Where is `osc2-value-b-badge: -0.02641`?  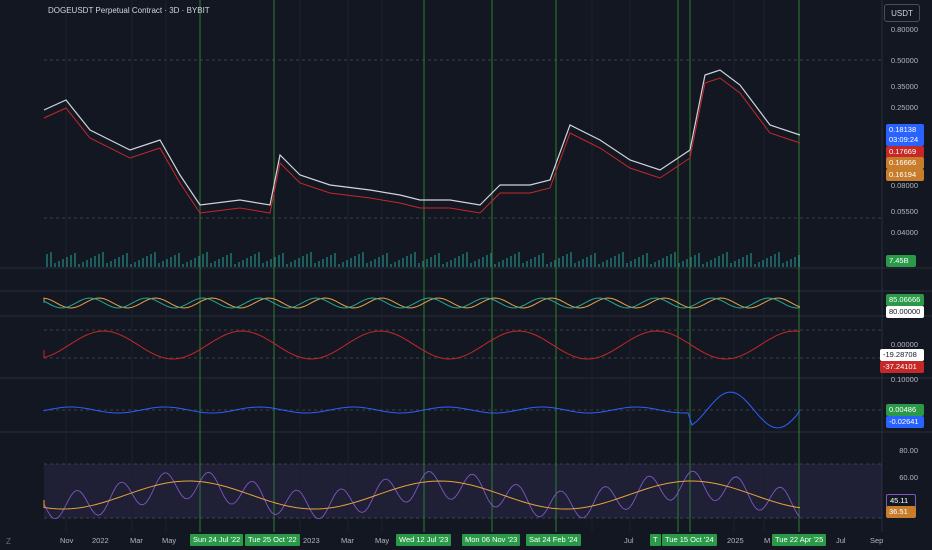 osc2-value-b-badge: -0.02641 is located at coordinates (905, 422).